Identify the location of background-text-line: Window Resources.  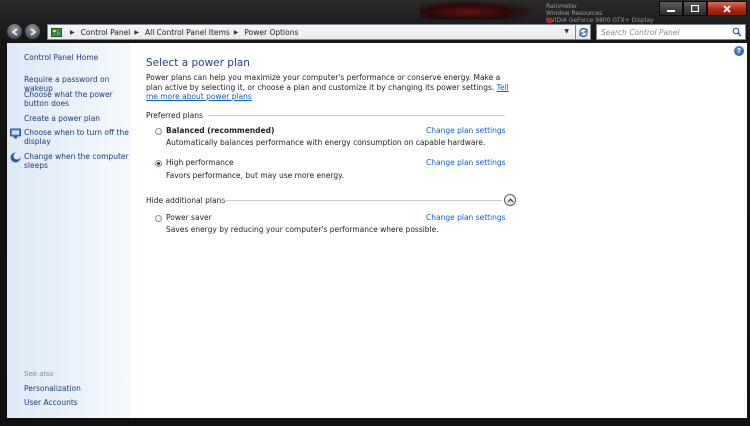
(574, 13).